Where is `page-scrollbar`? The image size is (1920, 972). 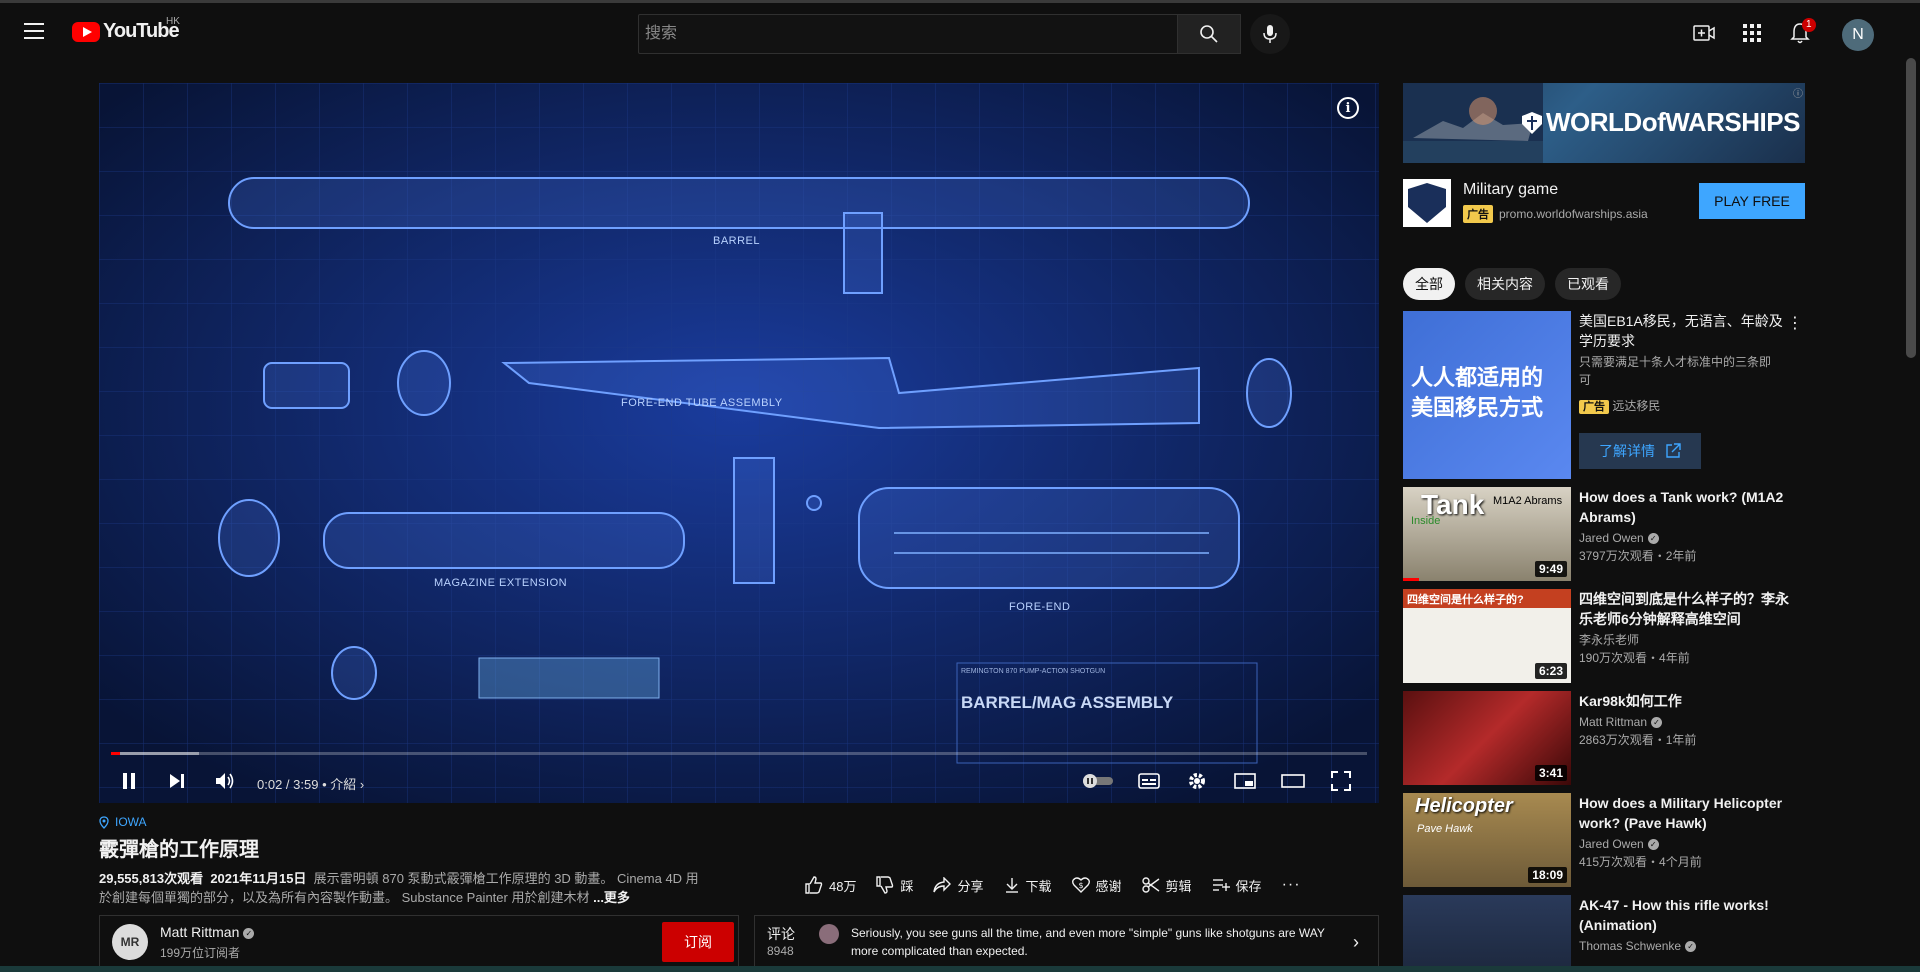 page-scrollbar is located at coordinates (1911, 208).